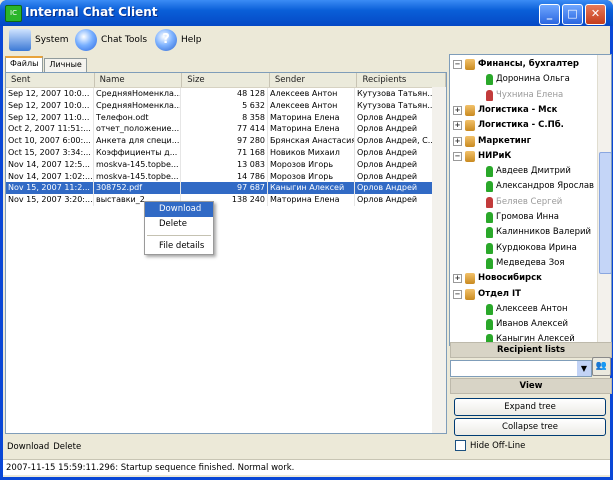 The width and height of the screenshot is (613, 480). I want to click on tree-label: Алексеев Антон, so click(532, 308).